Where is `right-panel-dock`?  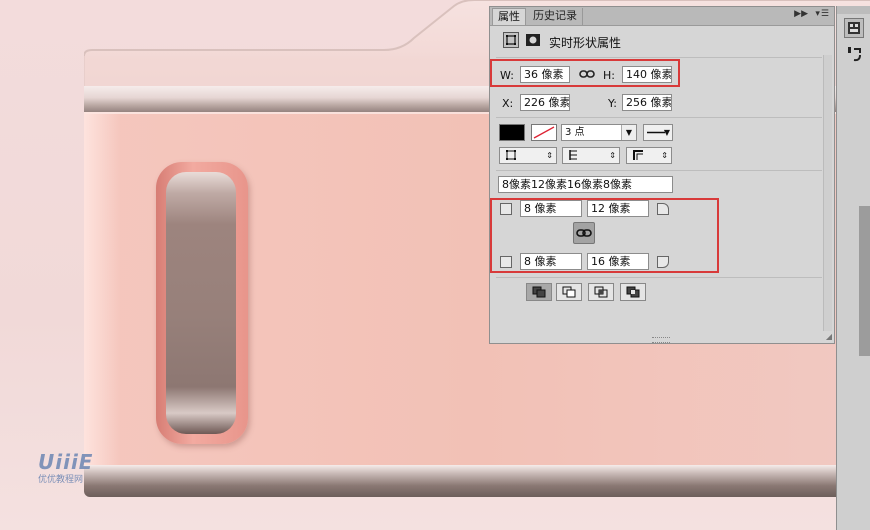 right-panel-dock is located at coordinates (853, 268).